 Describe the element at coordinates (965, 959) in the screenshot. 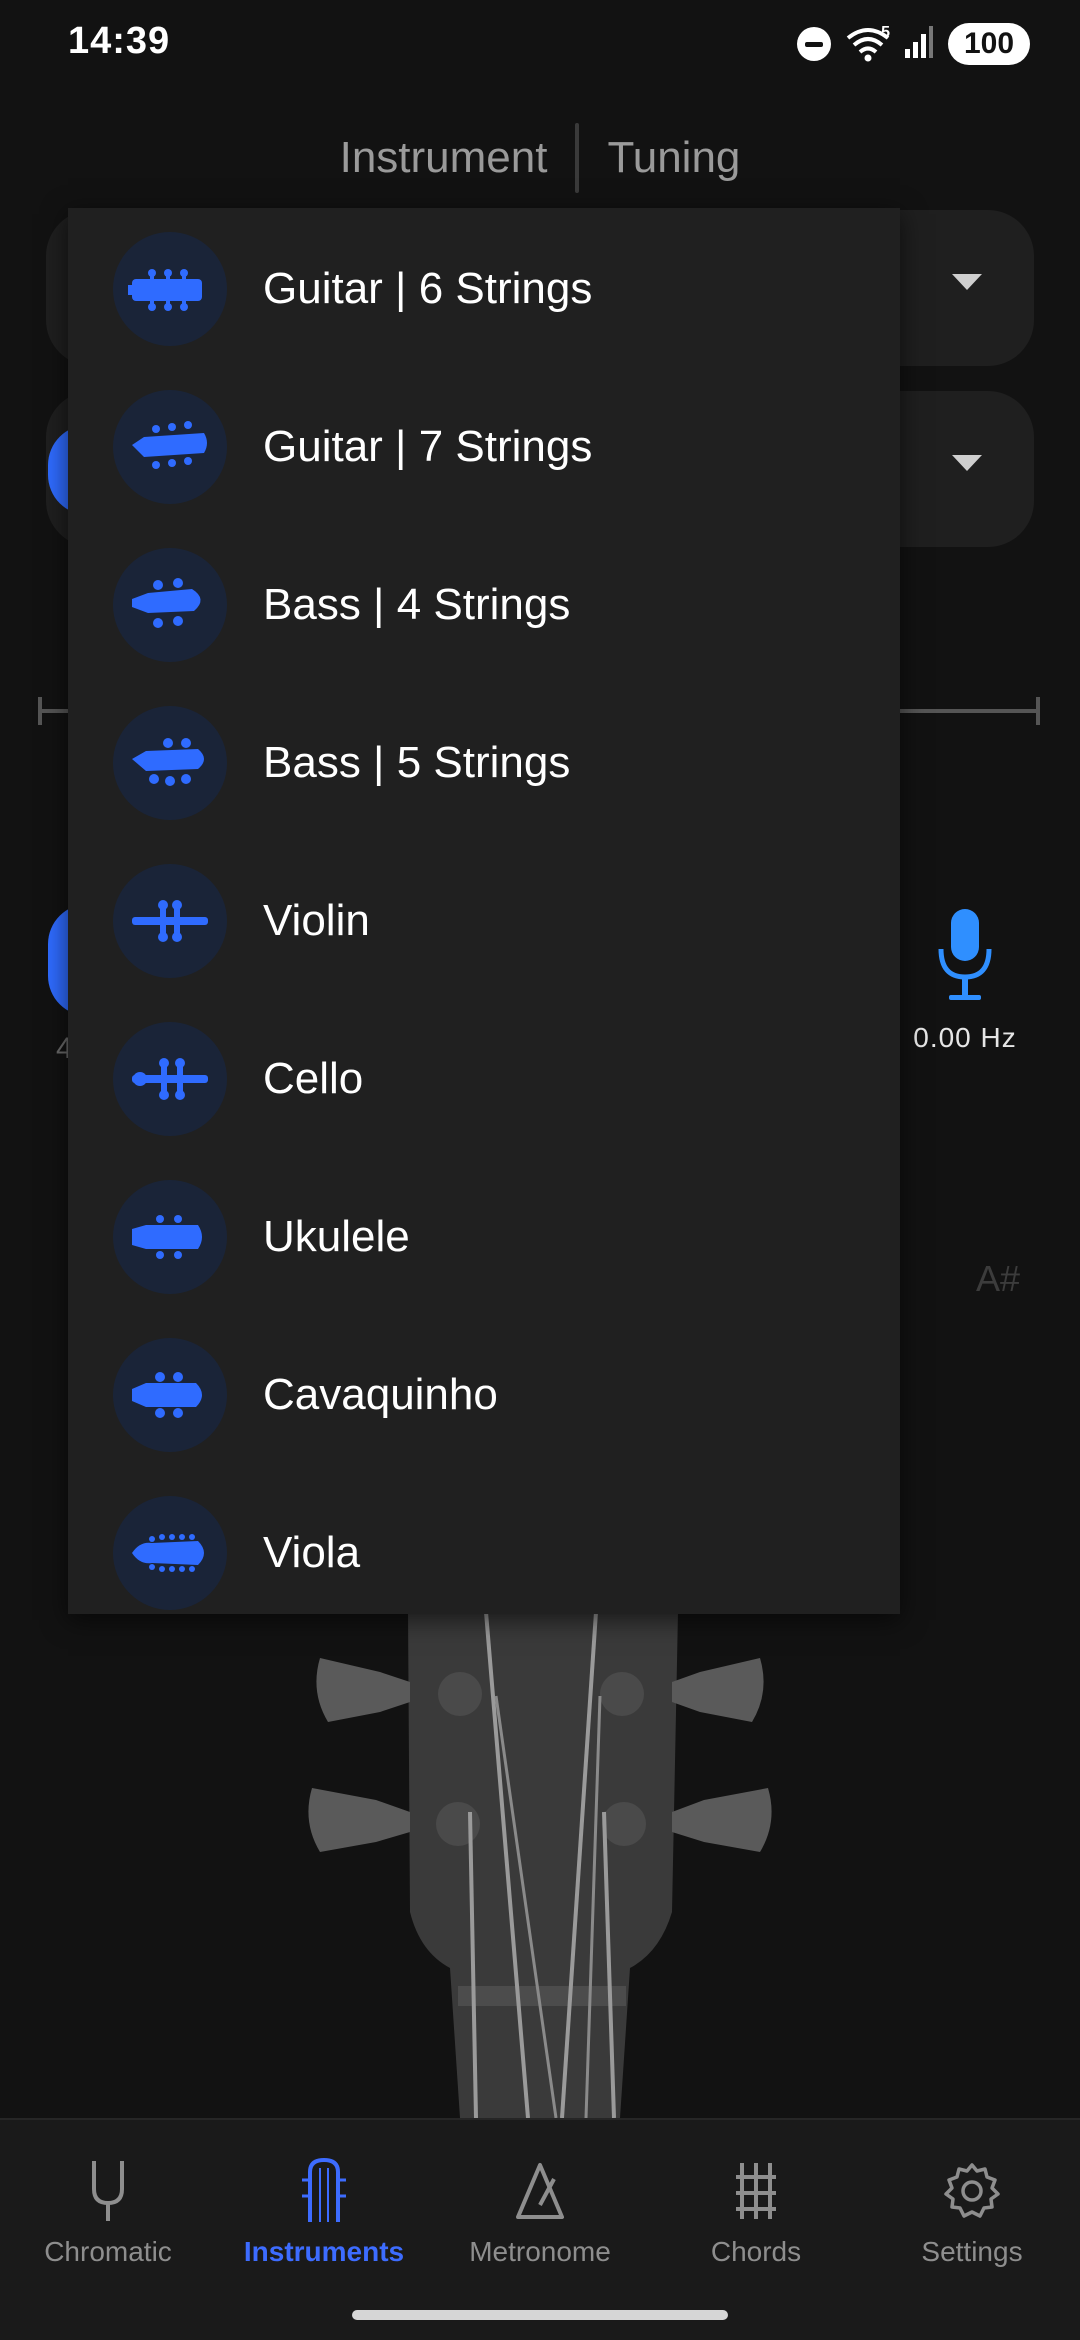

I see `microphone-icon` at that location.